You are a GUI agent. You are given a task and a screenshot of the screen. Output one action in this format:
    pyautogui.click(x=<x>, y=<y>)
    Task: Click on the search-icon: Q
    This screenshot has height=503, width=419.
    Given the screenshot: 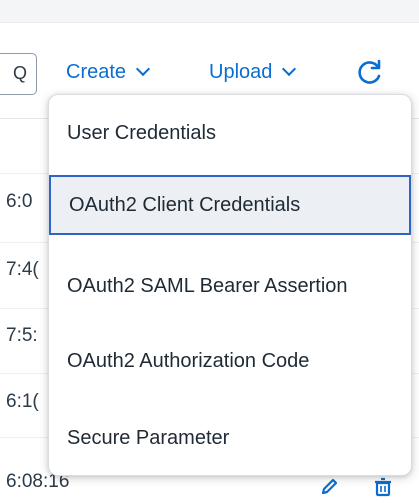 What is the action you would take?
    pyautogui.click(x=19, y=73)
    